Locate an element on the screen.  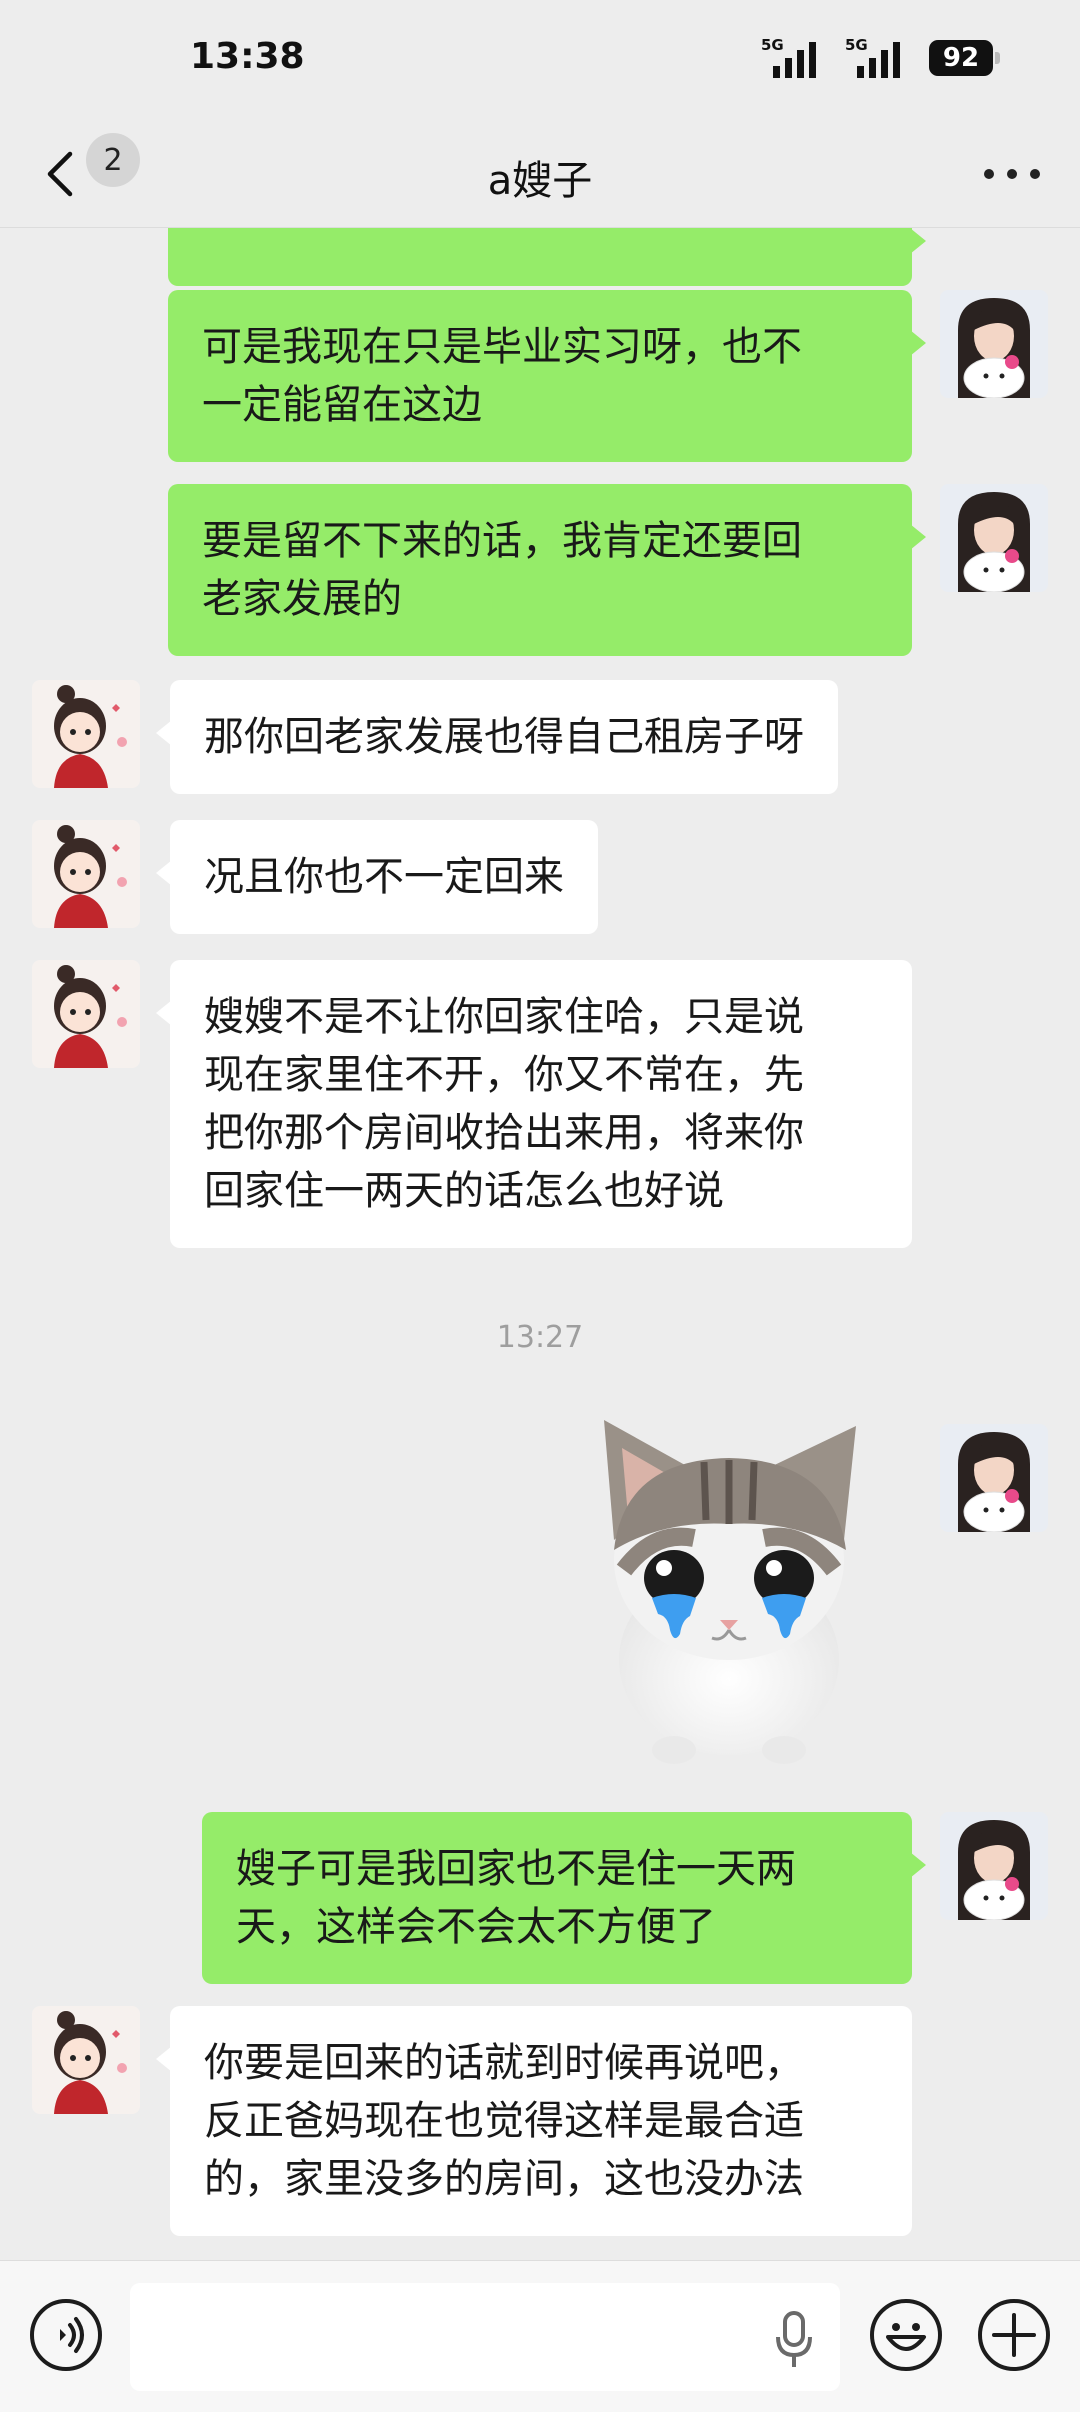
crying-cat-sticker is located at coordinates (729, 1595).